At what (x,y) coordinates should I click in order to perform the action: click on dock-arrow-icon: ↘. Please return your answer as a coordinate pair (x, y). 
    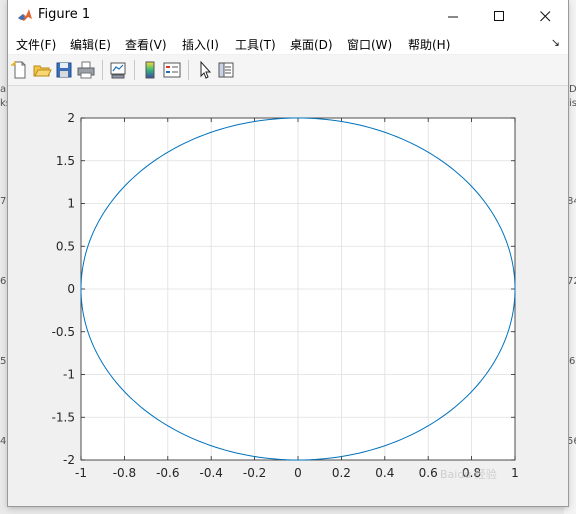
    Looking at the image, I should click on (555, 42).